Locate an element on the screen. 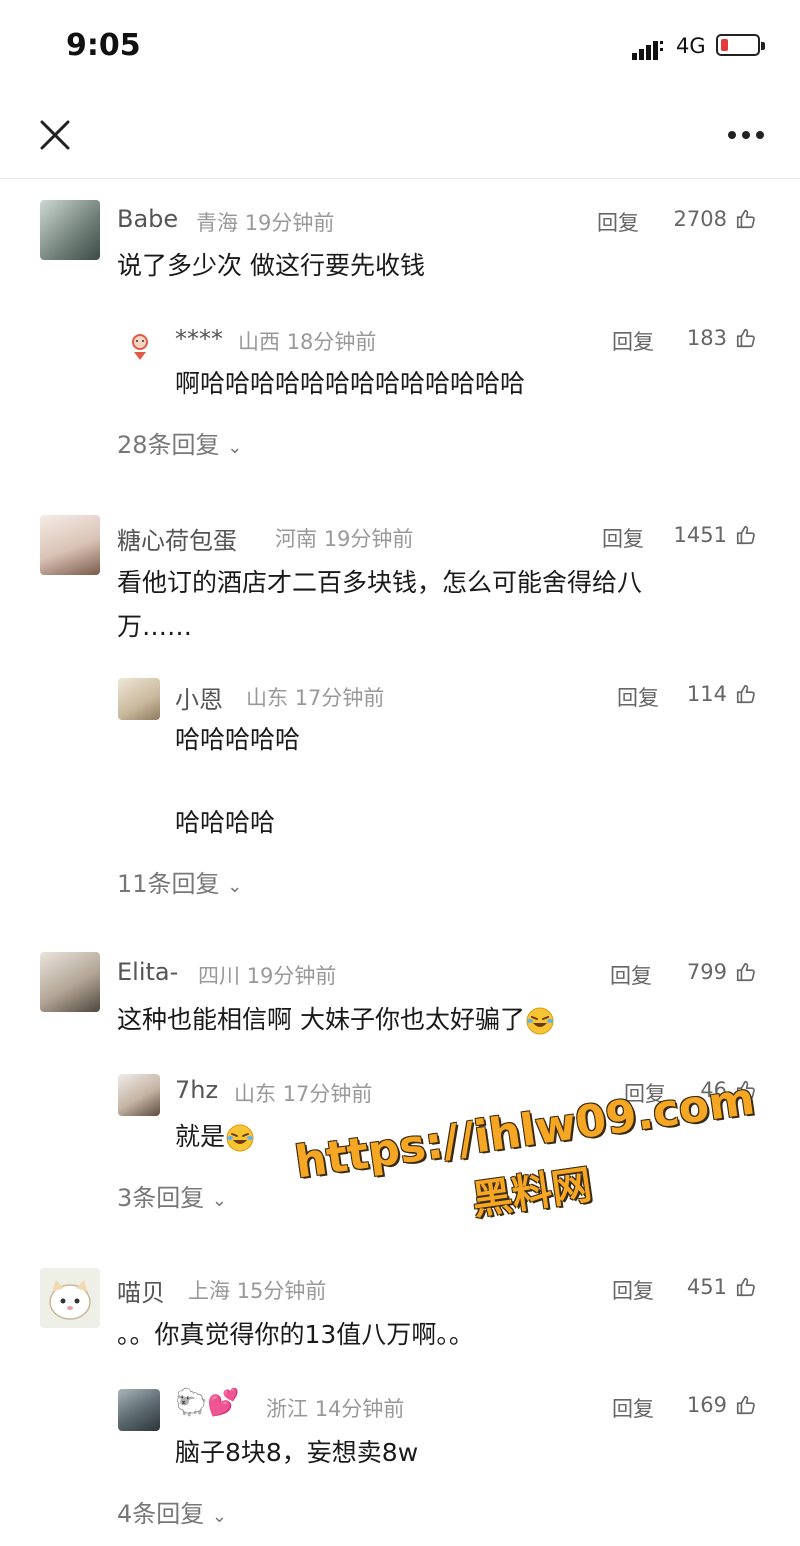  reply-text: 哈哈哈哈哈 is located at coordinates (238, 739).